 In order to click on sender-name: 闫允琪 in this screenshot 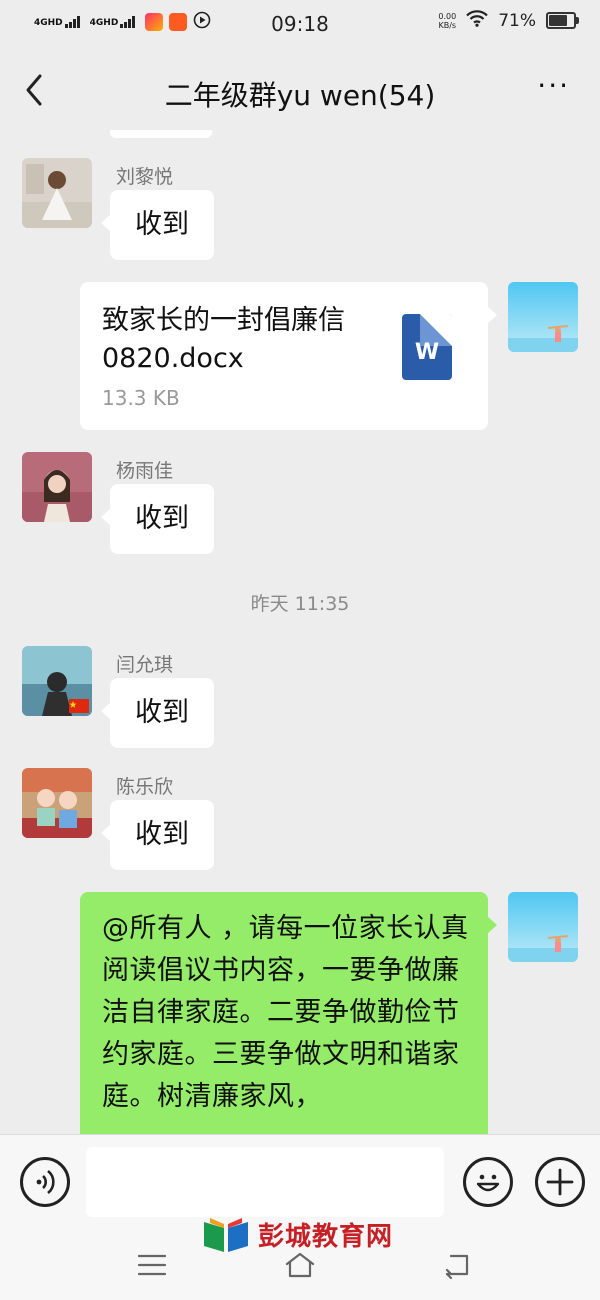, I will do `click(145, 665)`.